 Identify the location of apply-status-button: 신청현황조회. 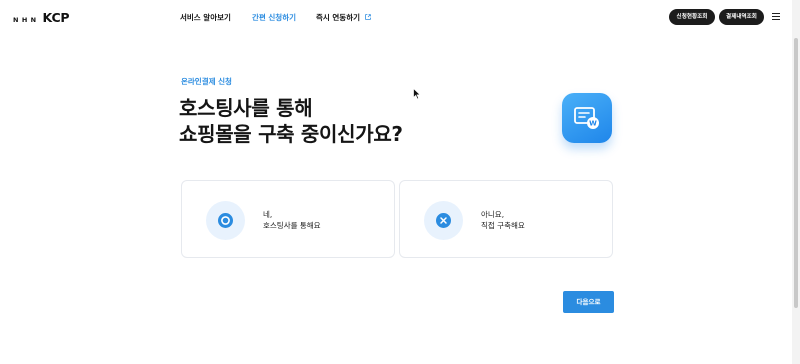
(692, 17).